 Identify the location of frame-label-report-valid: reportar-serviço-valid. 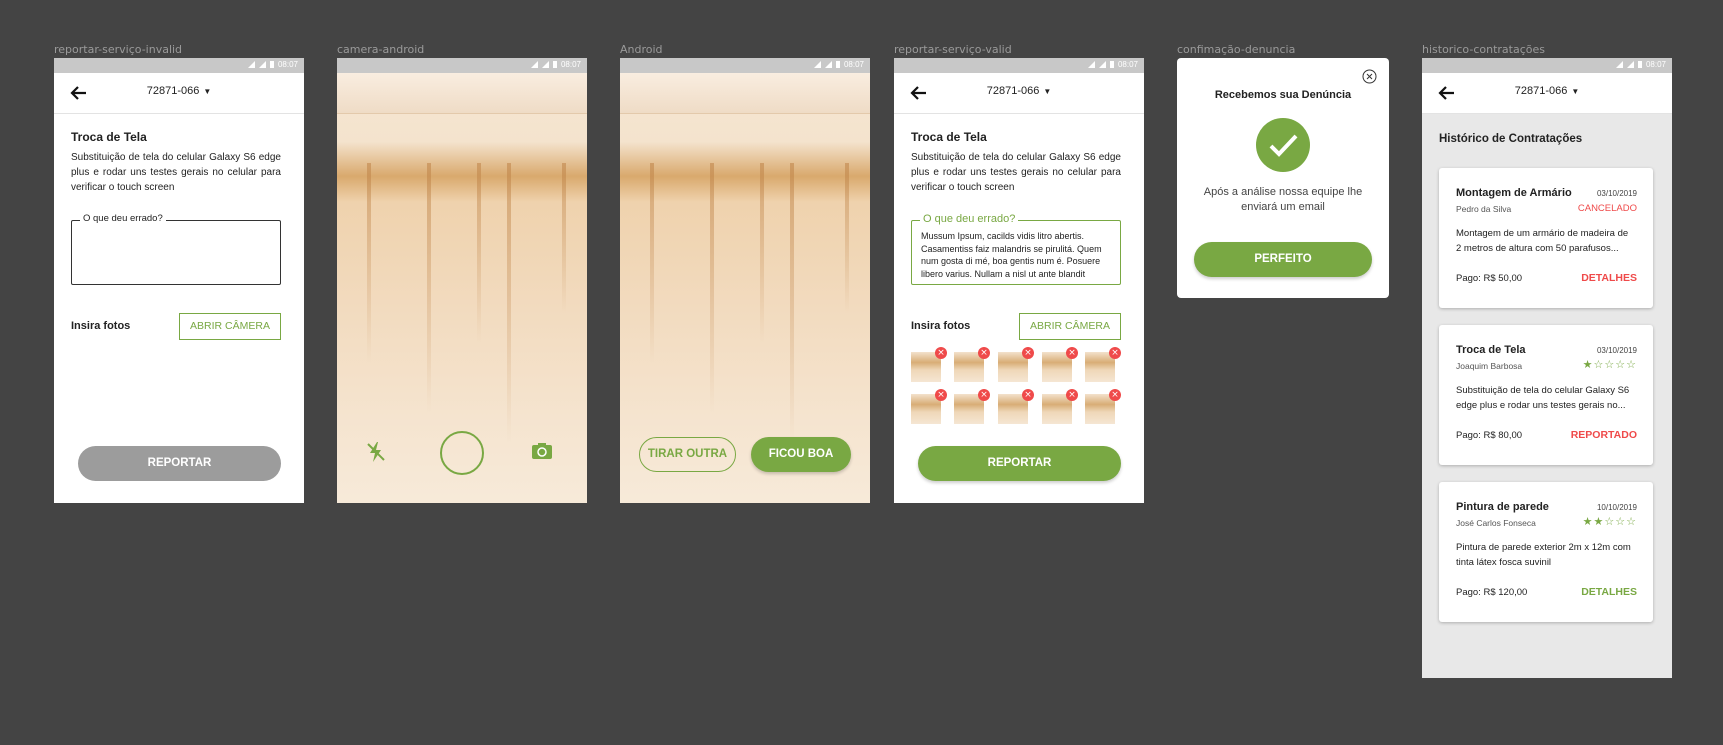
(953, 49).